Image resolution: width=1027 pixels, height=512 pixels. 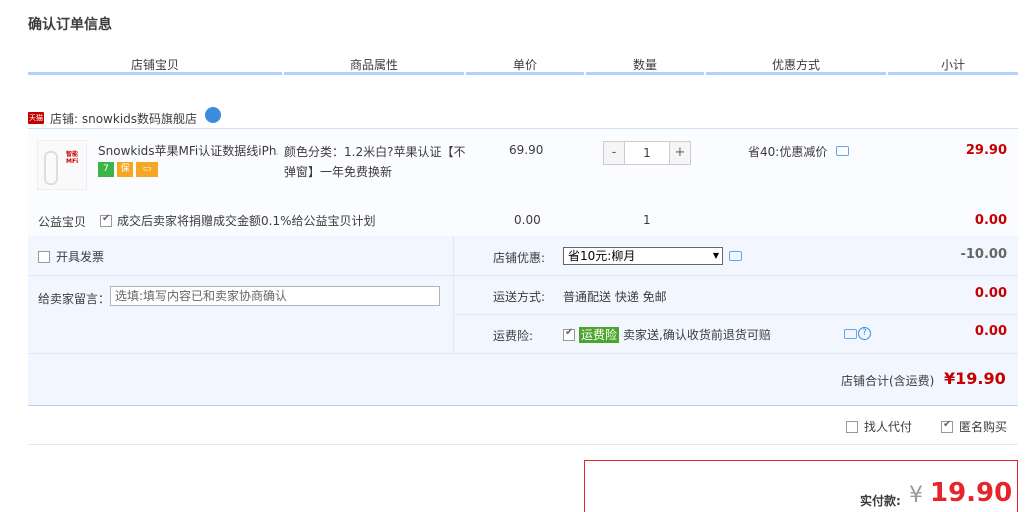 I want to click on charity-description: 成交后卖家将捐赠成交金额0.1%给公益宝贝计划, so click(x=238, y=220).